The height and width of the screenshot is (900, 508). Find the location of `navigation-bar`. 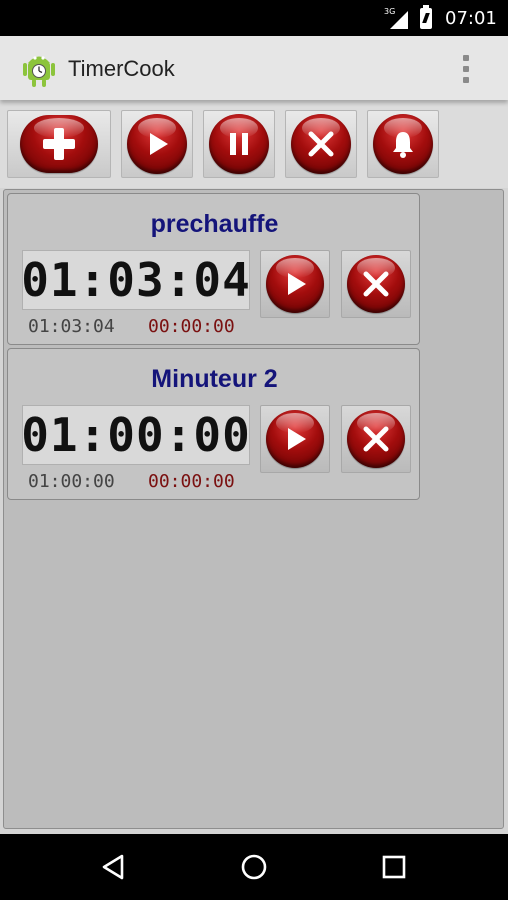

navigation-bar is located at coordinates (254, 867).